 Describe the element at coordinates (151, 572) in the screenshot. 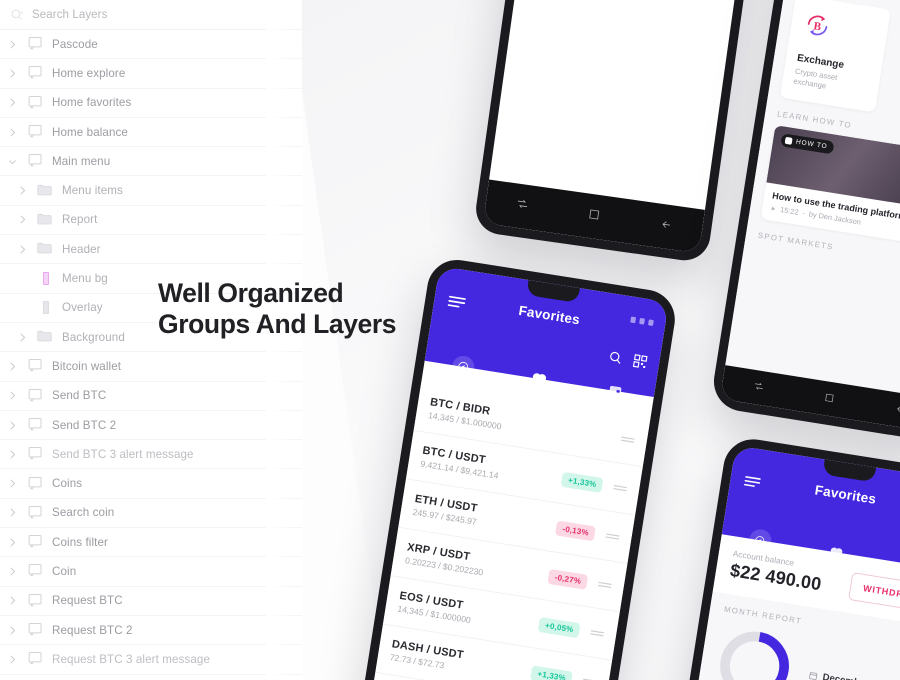

I see `layer-row: Coin` at that location.